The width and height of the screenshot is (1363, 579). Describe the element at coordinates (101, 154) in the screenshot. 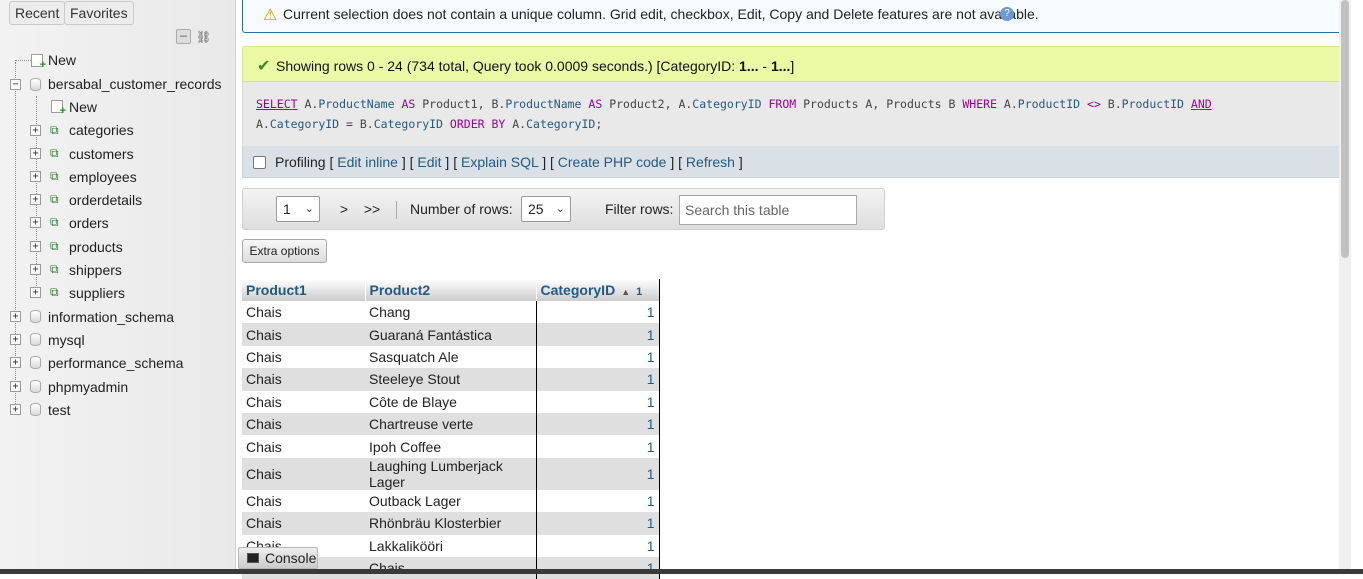

I see `tree-table-customers: customers` at that location.